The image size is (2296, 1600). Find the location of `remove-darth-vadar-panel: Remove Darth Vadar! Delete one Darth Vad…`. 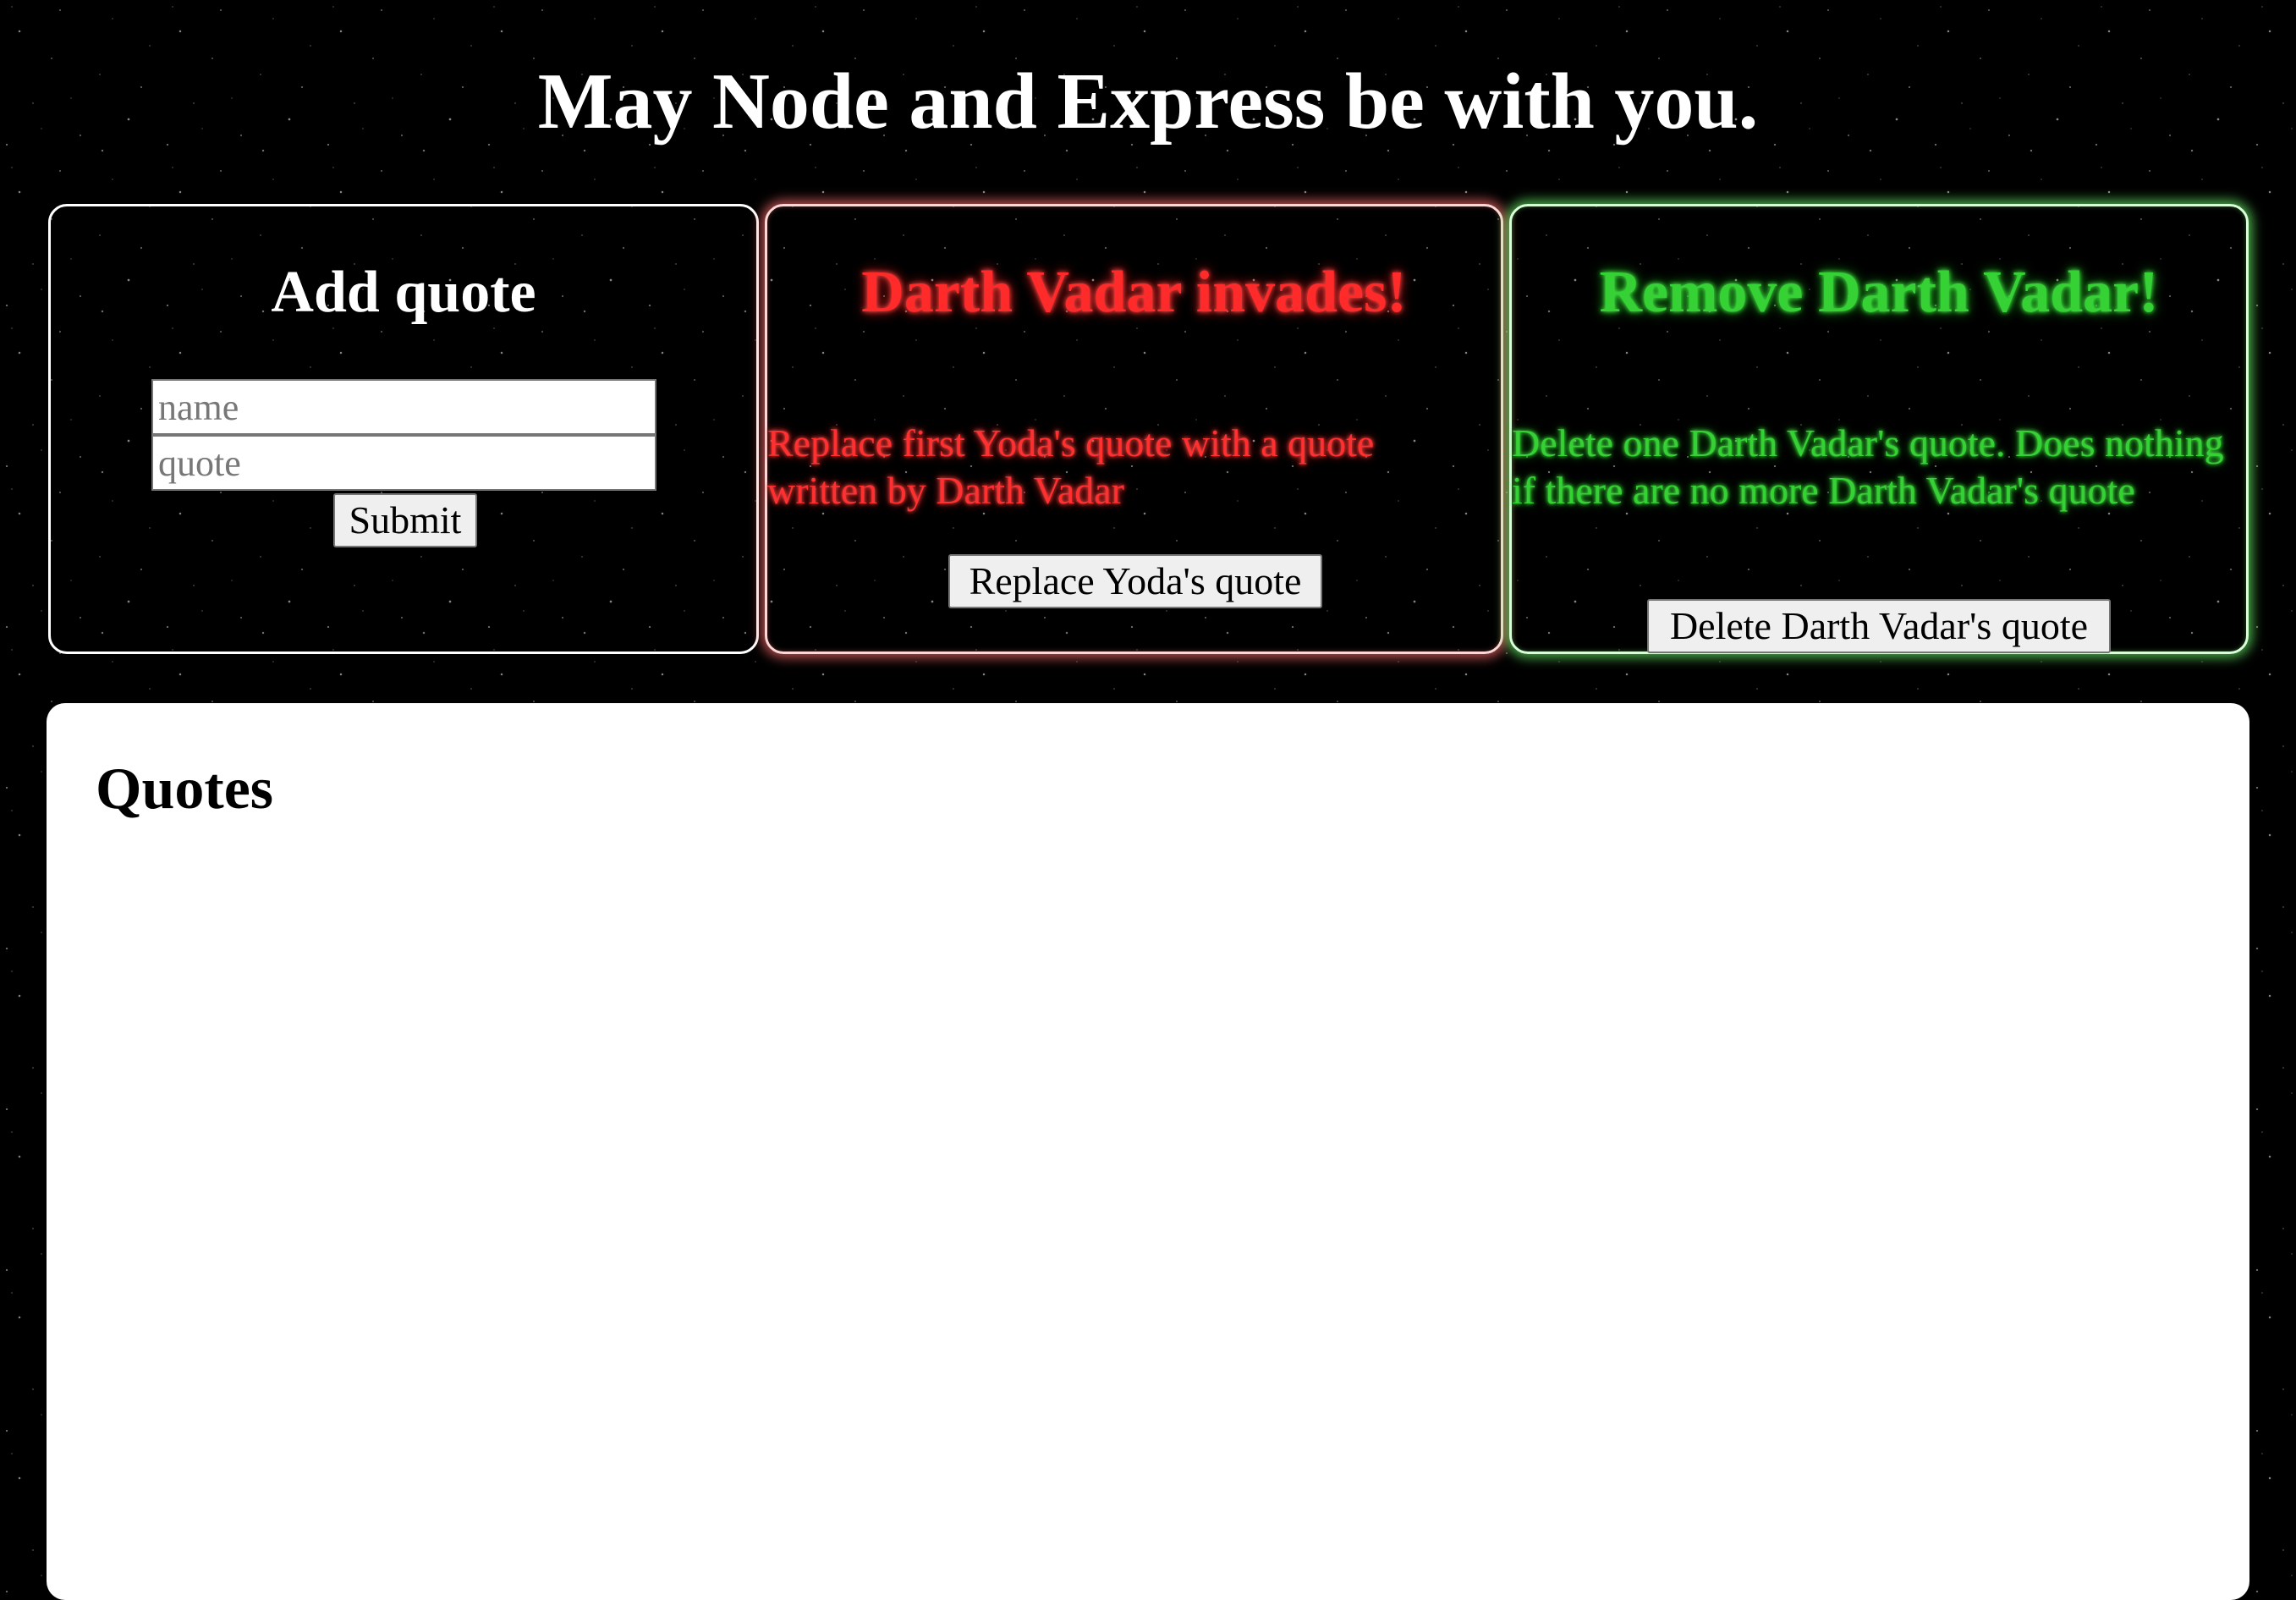

remove-darth-vadar-panel: Remove Darth Vadar! Delete one Darth Vad… is located at coordinates (1879, 429).